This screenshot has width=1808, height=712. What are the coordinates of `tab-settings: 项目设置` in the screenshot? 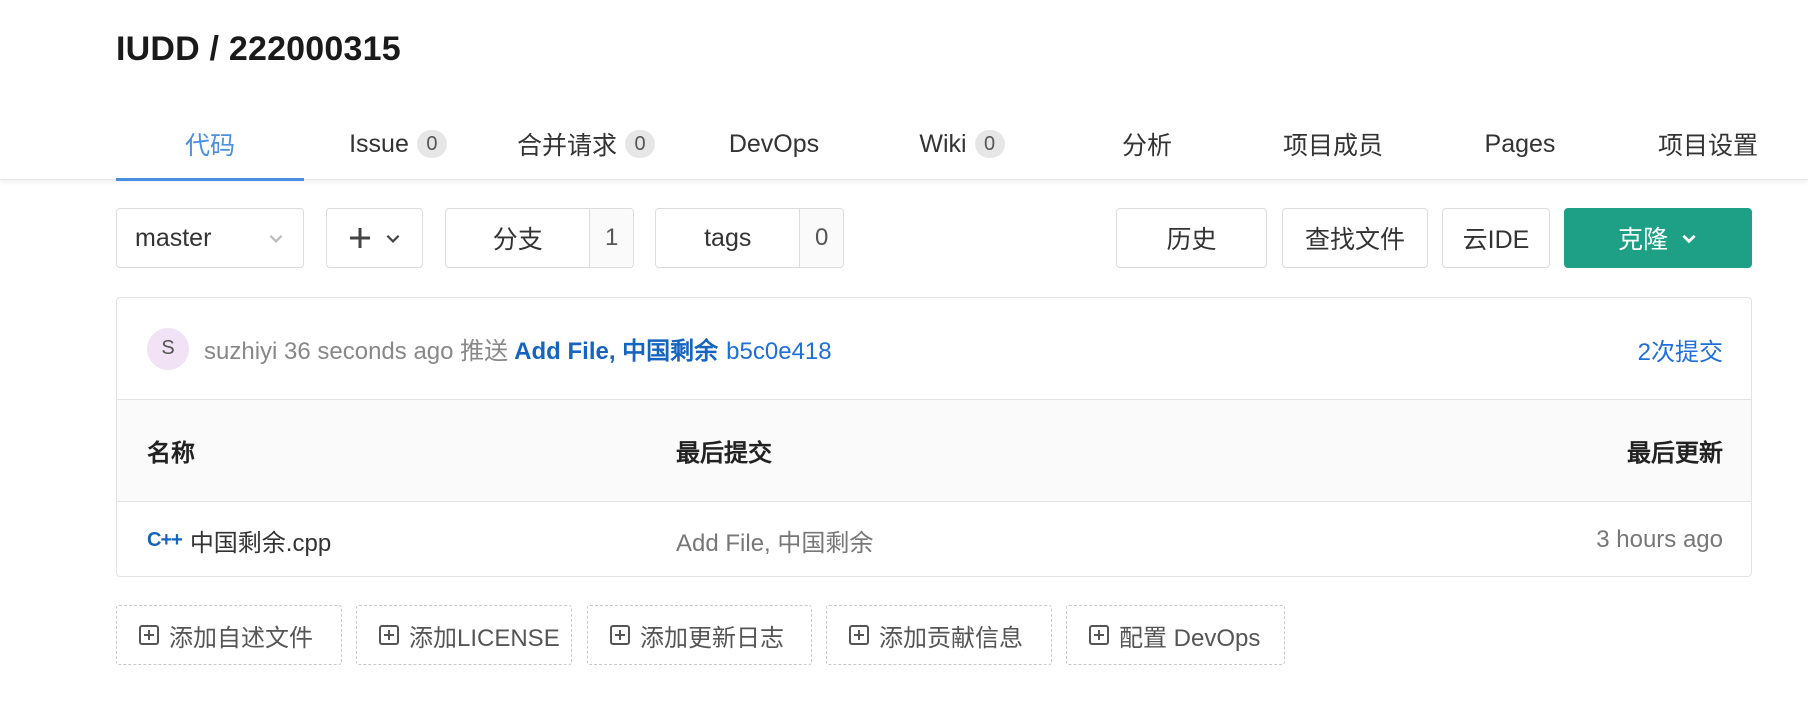 It's located at (1708, 144).